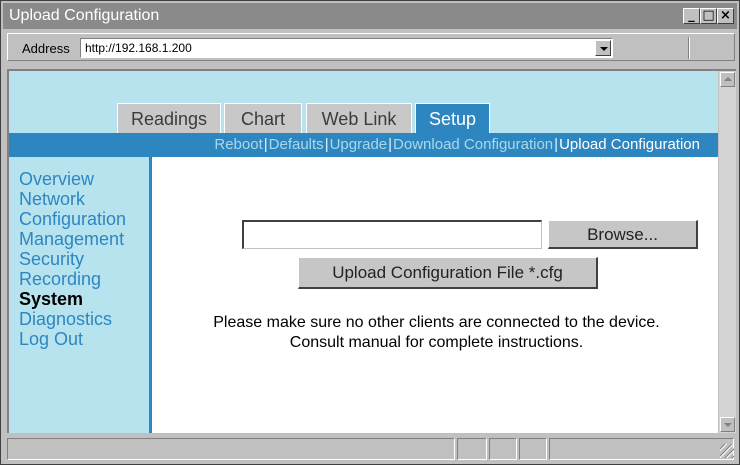  I want to click on sidebar-item-security: Security, so click(72, 259).